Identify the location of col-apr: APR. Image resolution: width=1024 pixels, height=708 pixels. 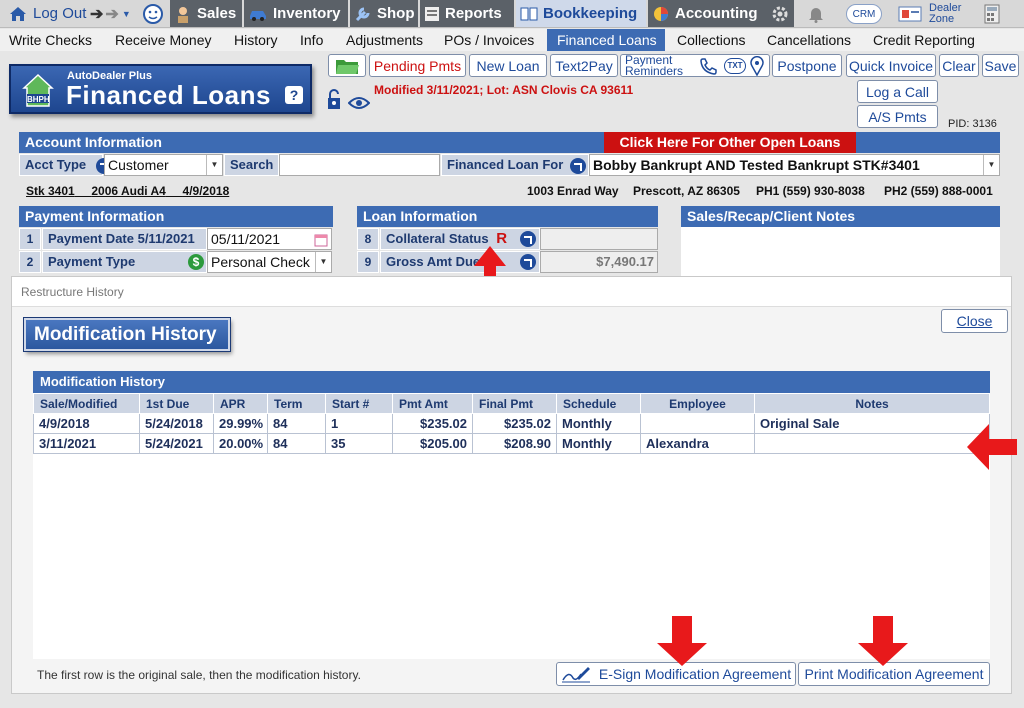
(240, 403).